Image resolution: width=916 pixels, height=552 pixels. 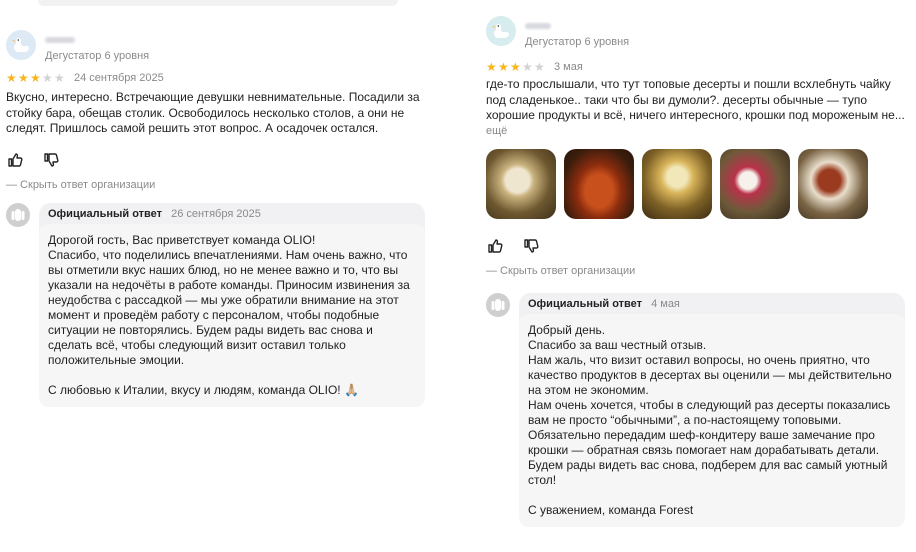 What do you see at coordinates (568, 67) in the screenshot?
I see `review-date: 3 мая` at bounding box center [568, 67].